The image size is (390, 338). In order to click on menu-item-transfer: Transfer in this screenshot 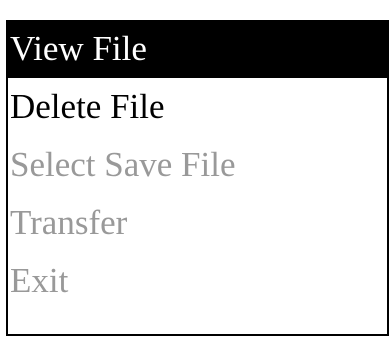, I will do `click(69, 222)`.